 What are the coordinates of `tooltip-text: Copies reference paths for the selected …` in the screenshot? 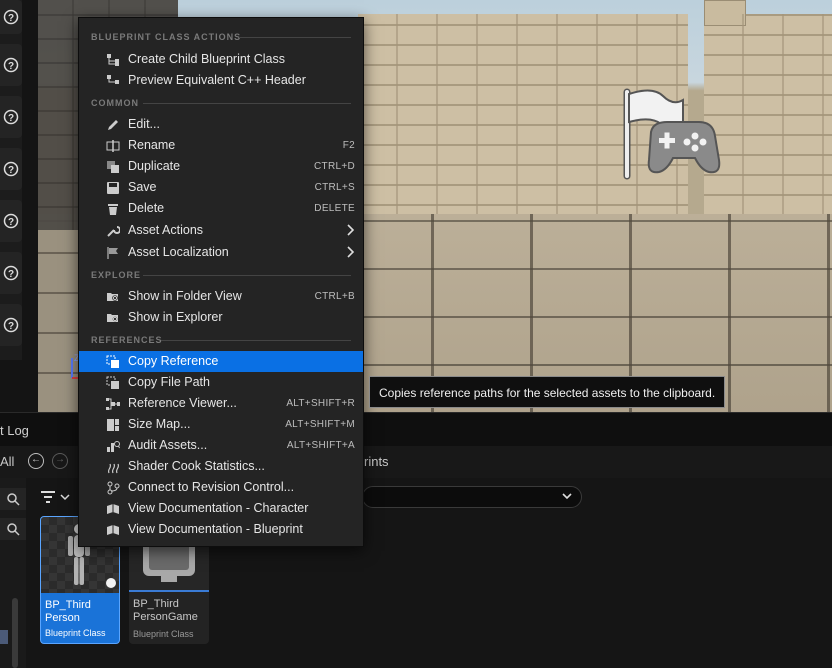 It's located at (547, 393).